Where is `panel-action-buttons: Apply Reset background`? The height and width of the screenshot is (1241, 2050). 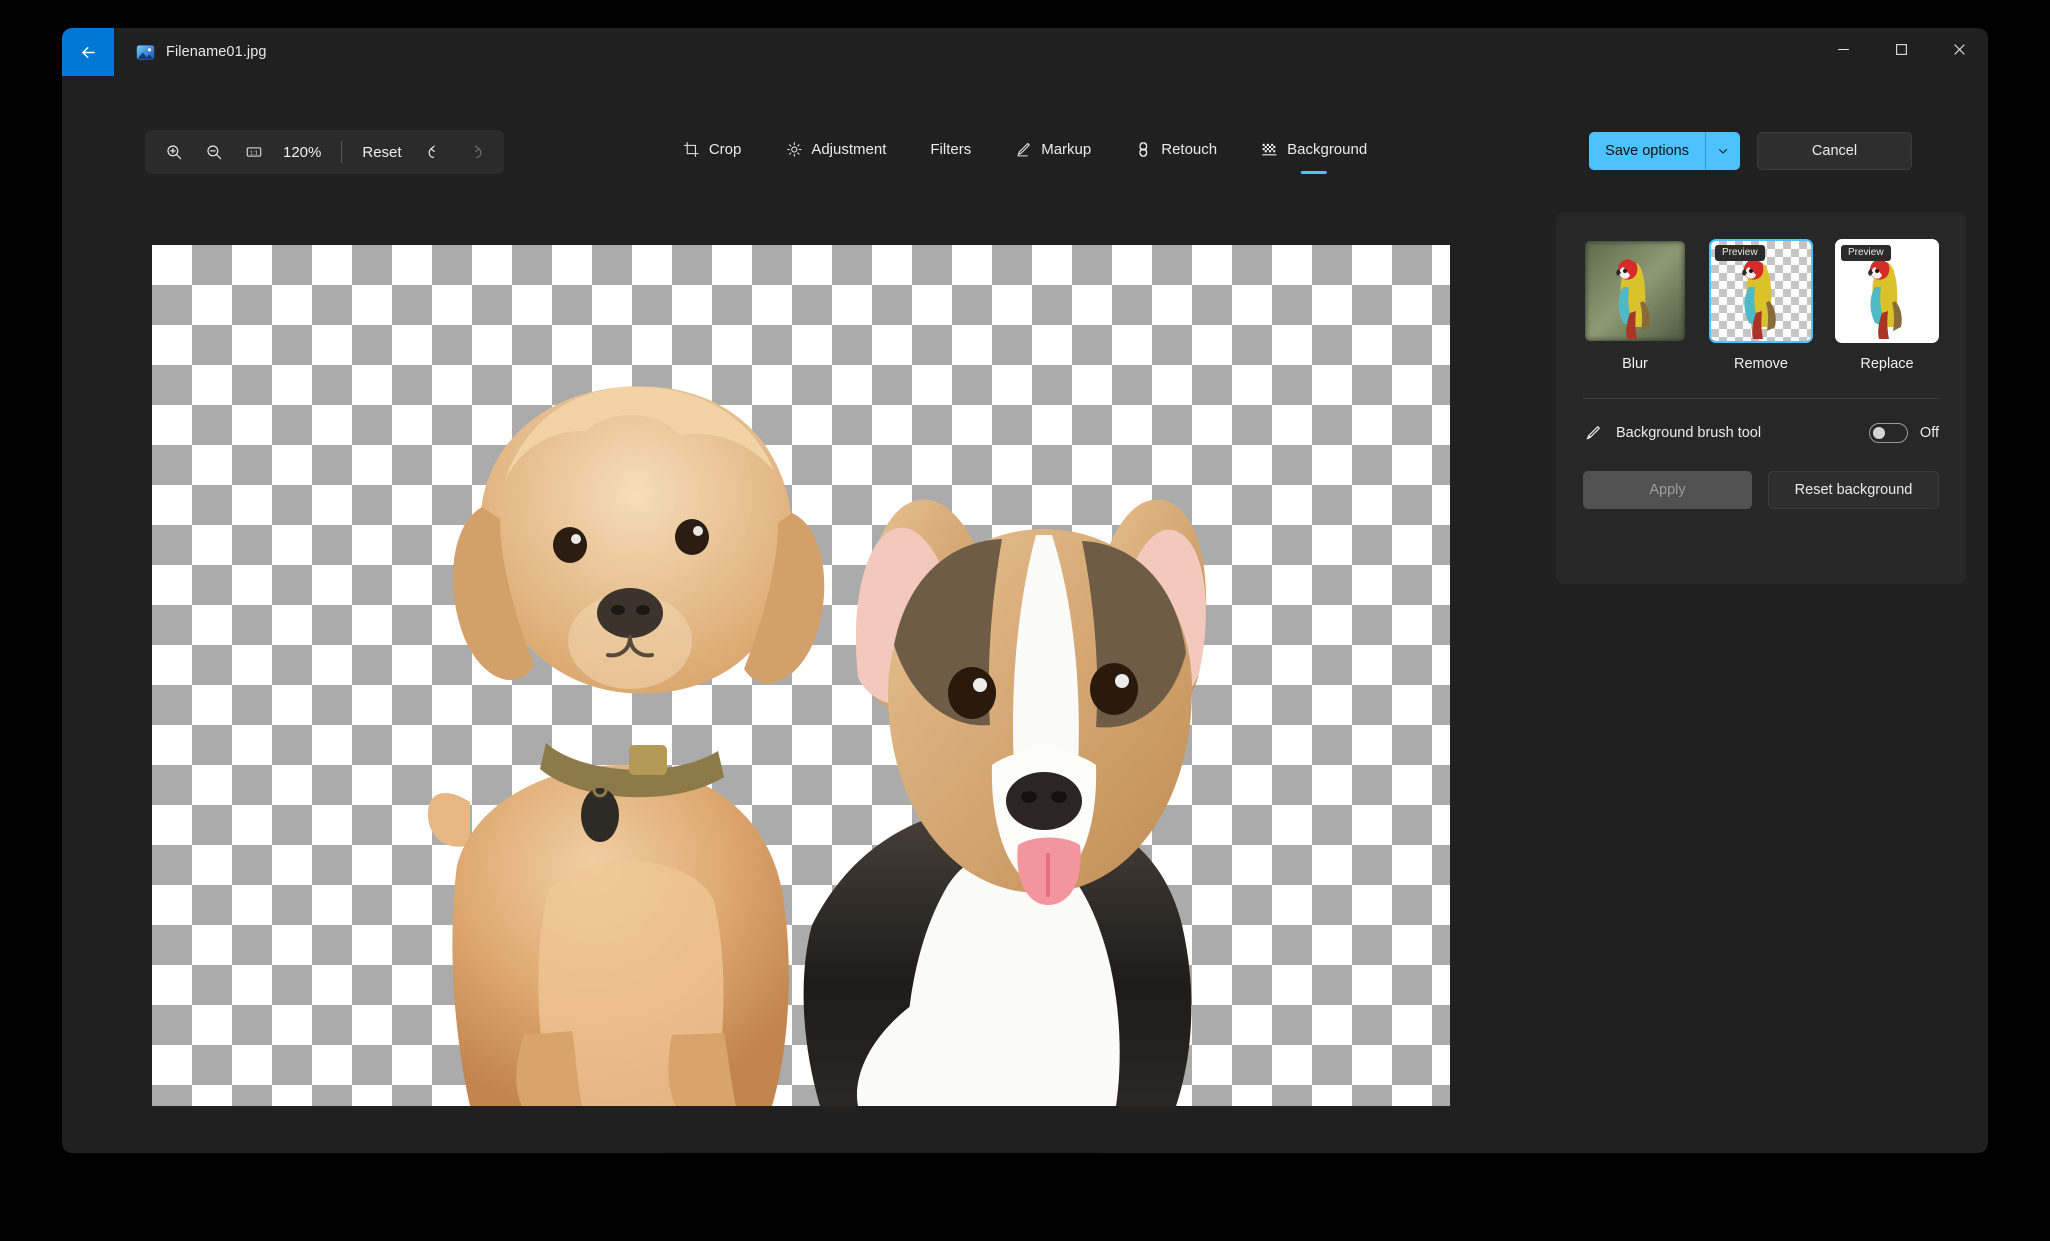 panel-action-buttons: Apply Reset background is located at coordinates (1761, 490).